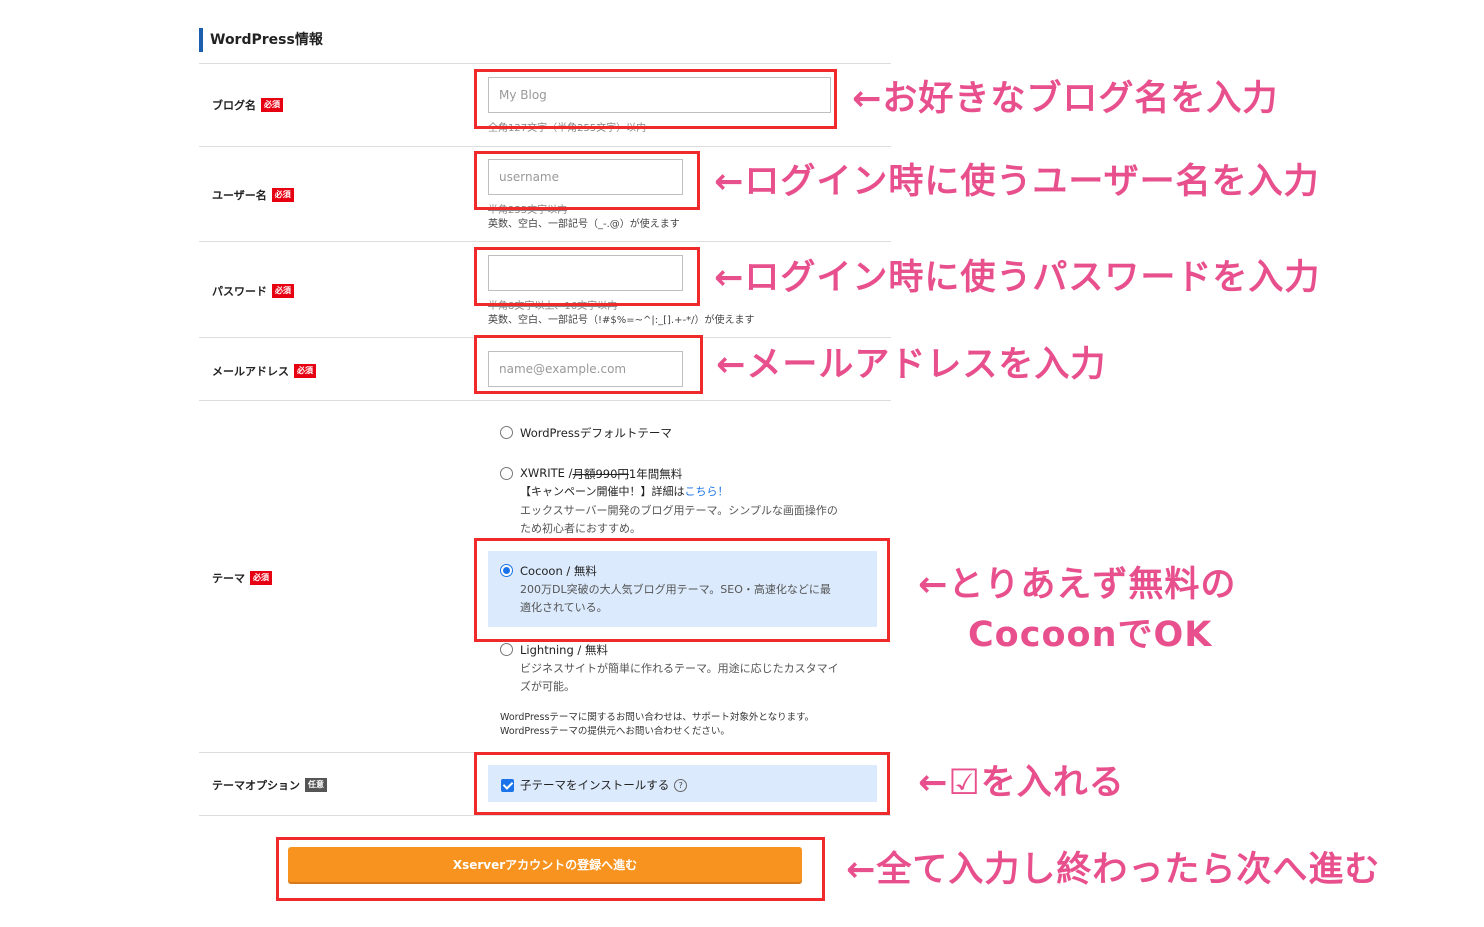 The image size is (1484, 927). I want to click on password-label: パスワード 必須, so click(253, 291).